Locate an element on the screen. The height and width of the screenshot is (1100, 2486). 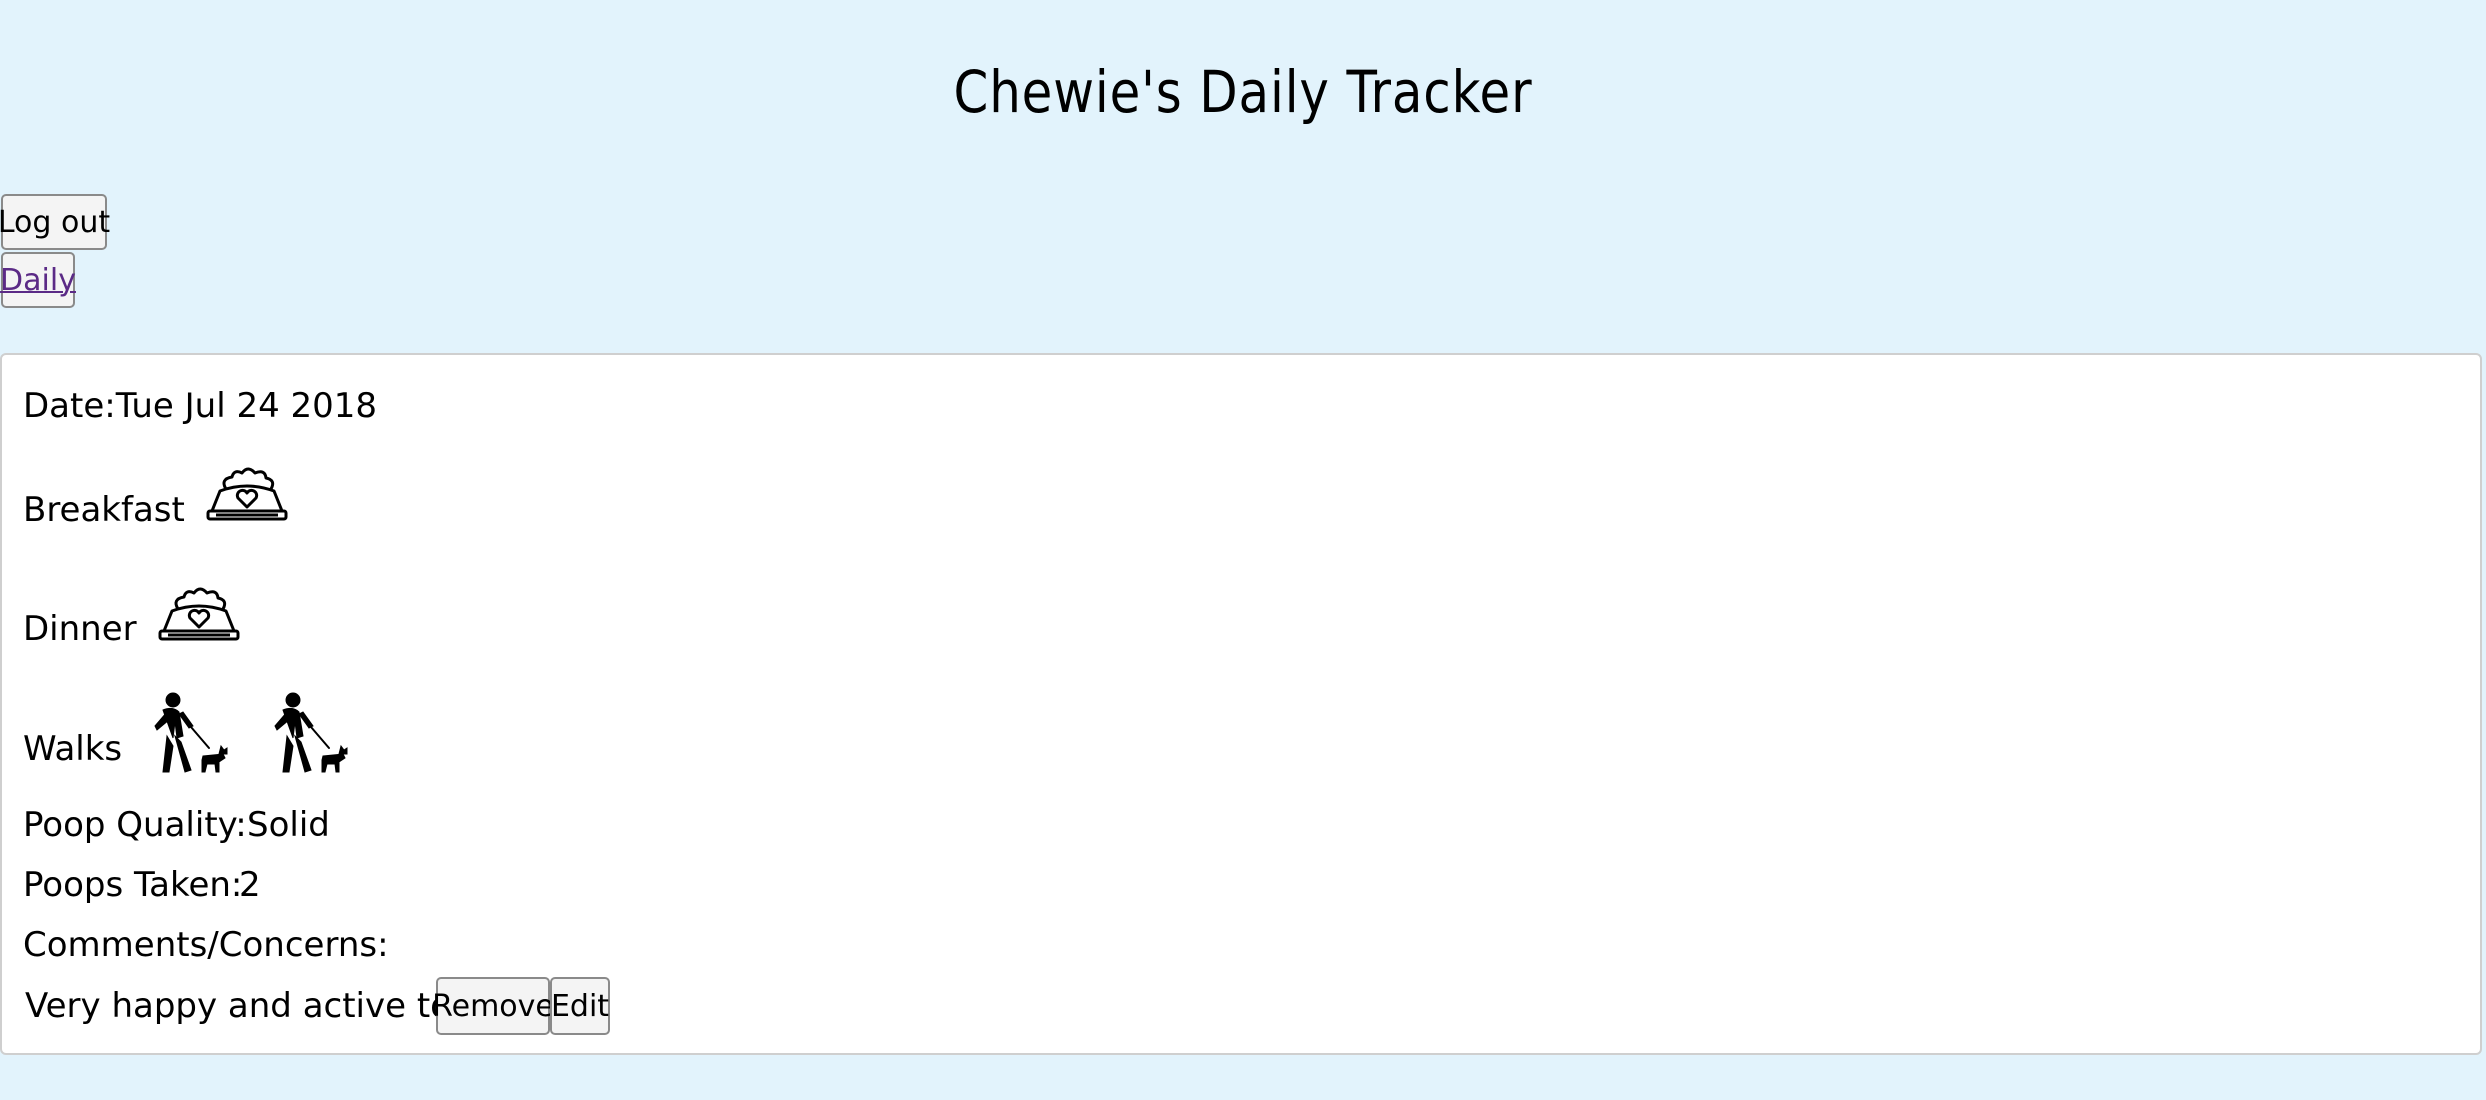
date-row: Date:Tue Jul 24 2018 is located at coordinates (200, 406).